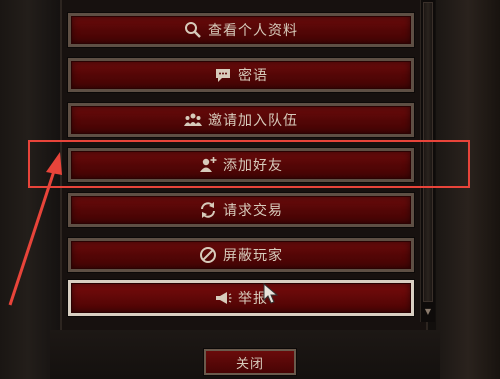  What do you see at coordinates (271, 293) in the screenshot?
I see `mouse-cursor-icon` at bounding box center [271, 293].